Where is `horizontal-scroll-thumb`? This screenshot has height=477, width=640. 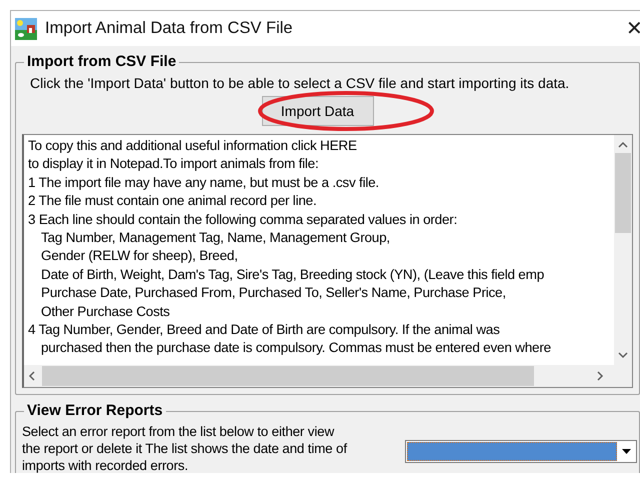 horizontal-scroll-thumb is located at coordinates (288, 376).